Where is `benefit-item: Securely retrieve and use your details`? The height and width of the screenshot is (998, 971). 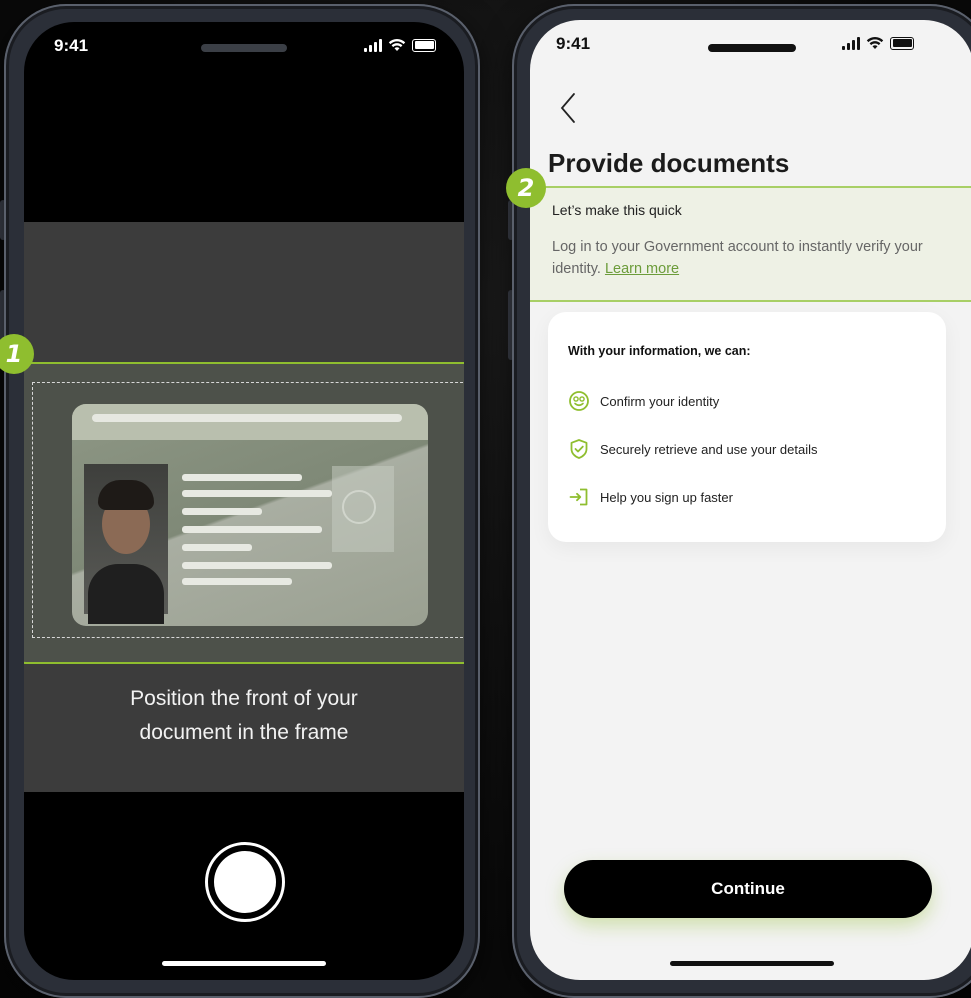 benefit-item: Securely retrieve and use your details is located at coordinates (693, 449).